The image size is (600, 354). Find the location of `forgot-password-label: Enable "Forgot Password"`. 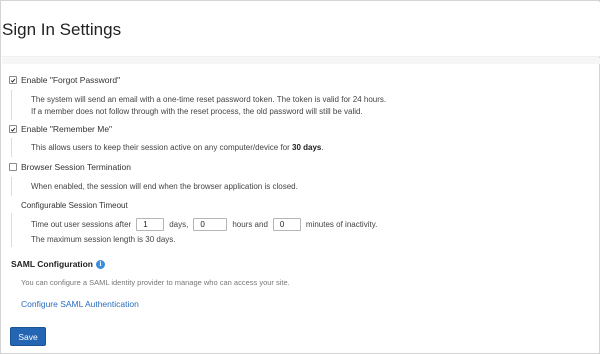

forgot-password-label: Enable "Forgot Password" is located at coordinates (71, 80).